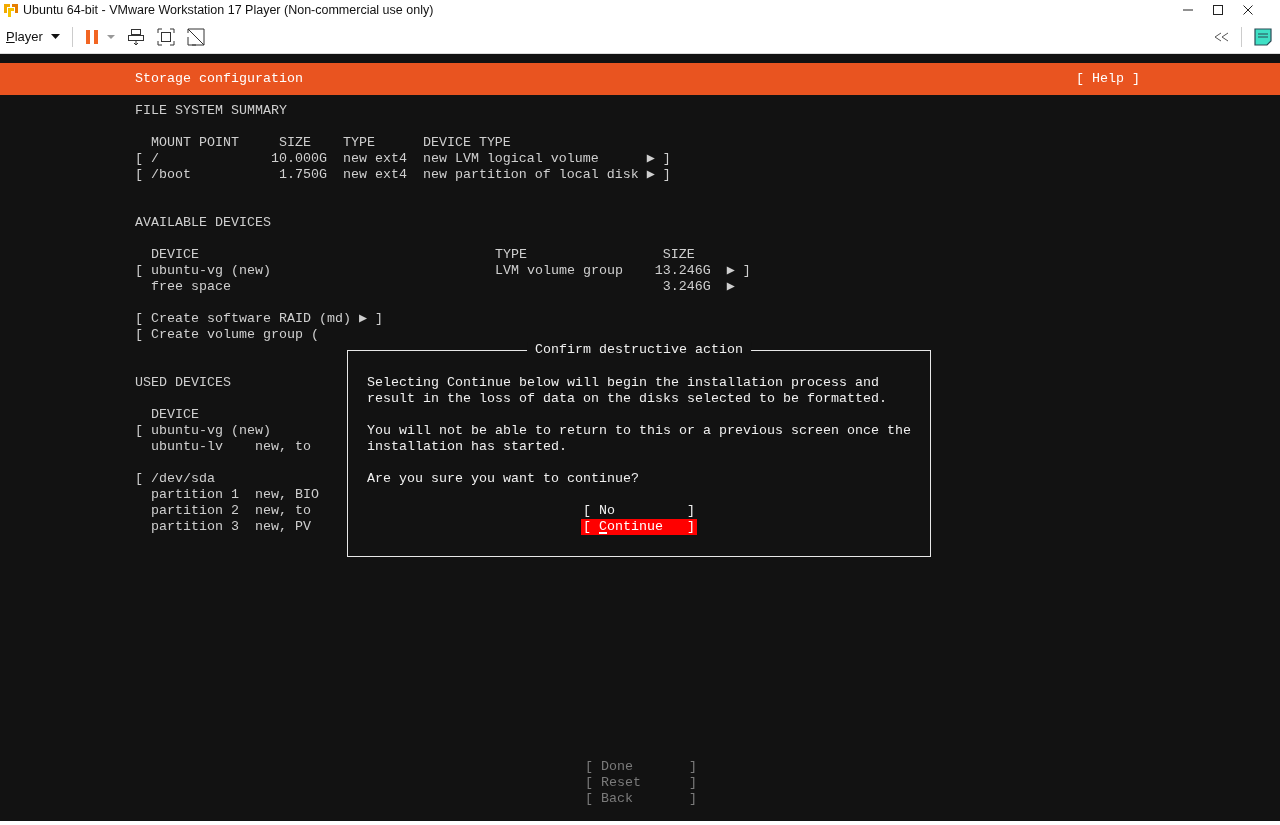 This screenshot has width=1280, height=825. What do you see at coordinates (203, 223) in the screenshot?
I see `section-heading: AVAILABLE DEVICES` at bounding box center [203, 223].